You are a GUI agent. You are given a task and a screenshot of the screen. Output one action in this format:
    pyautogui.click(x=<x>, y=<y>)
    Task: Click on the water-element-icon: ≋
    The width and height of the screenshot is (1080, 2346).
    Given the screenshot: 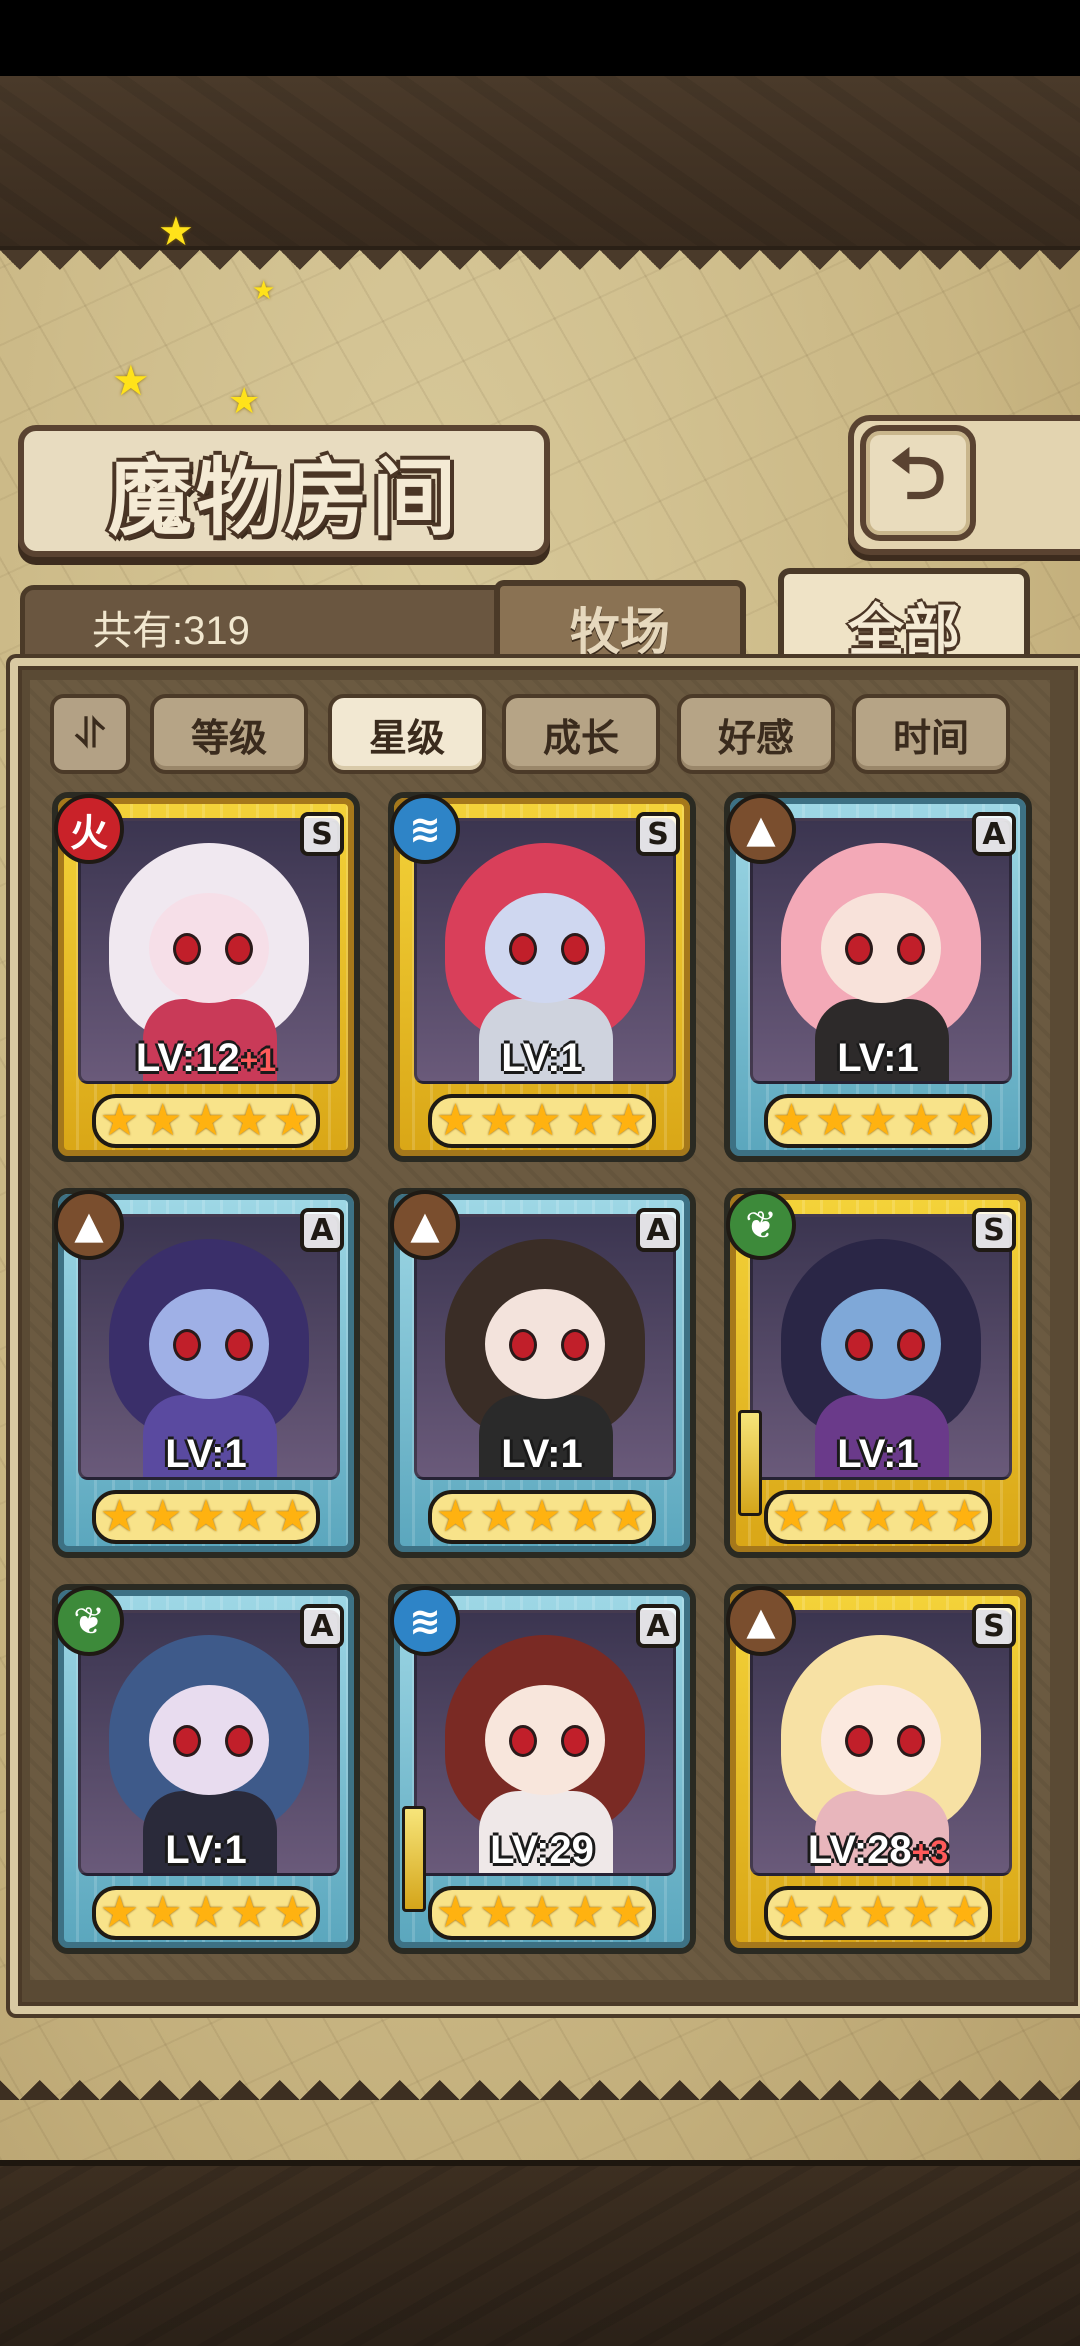 What is the action you would take?
    pyautogui.click(x=425, y=829)
    